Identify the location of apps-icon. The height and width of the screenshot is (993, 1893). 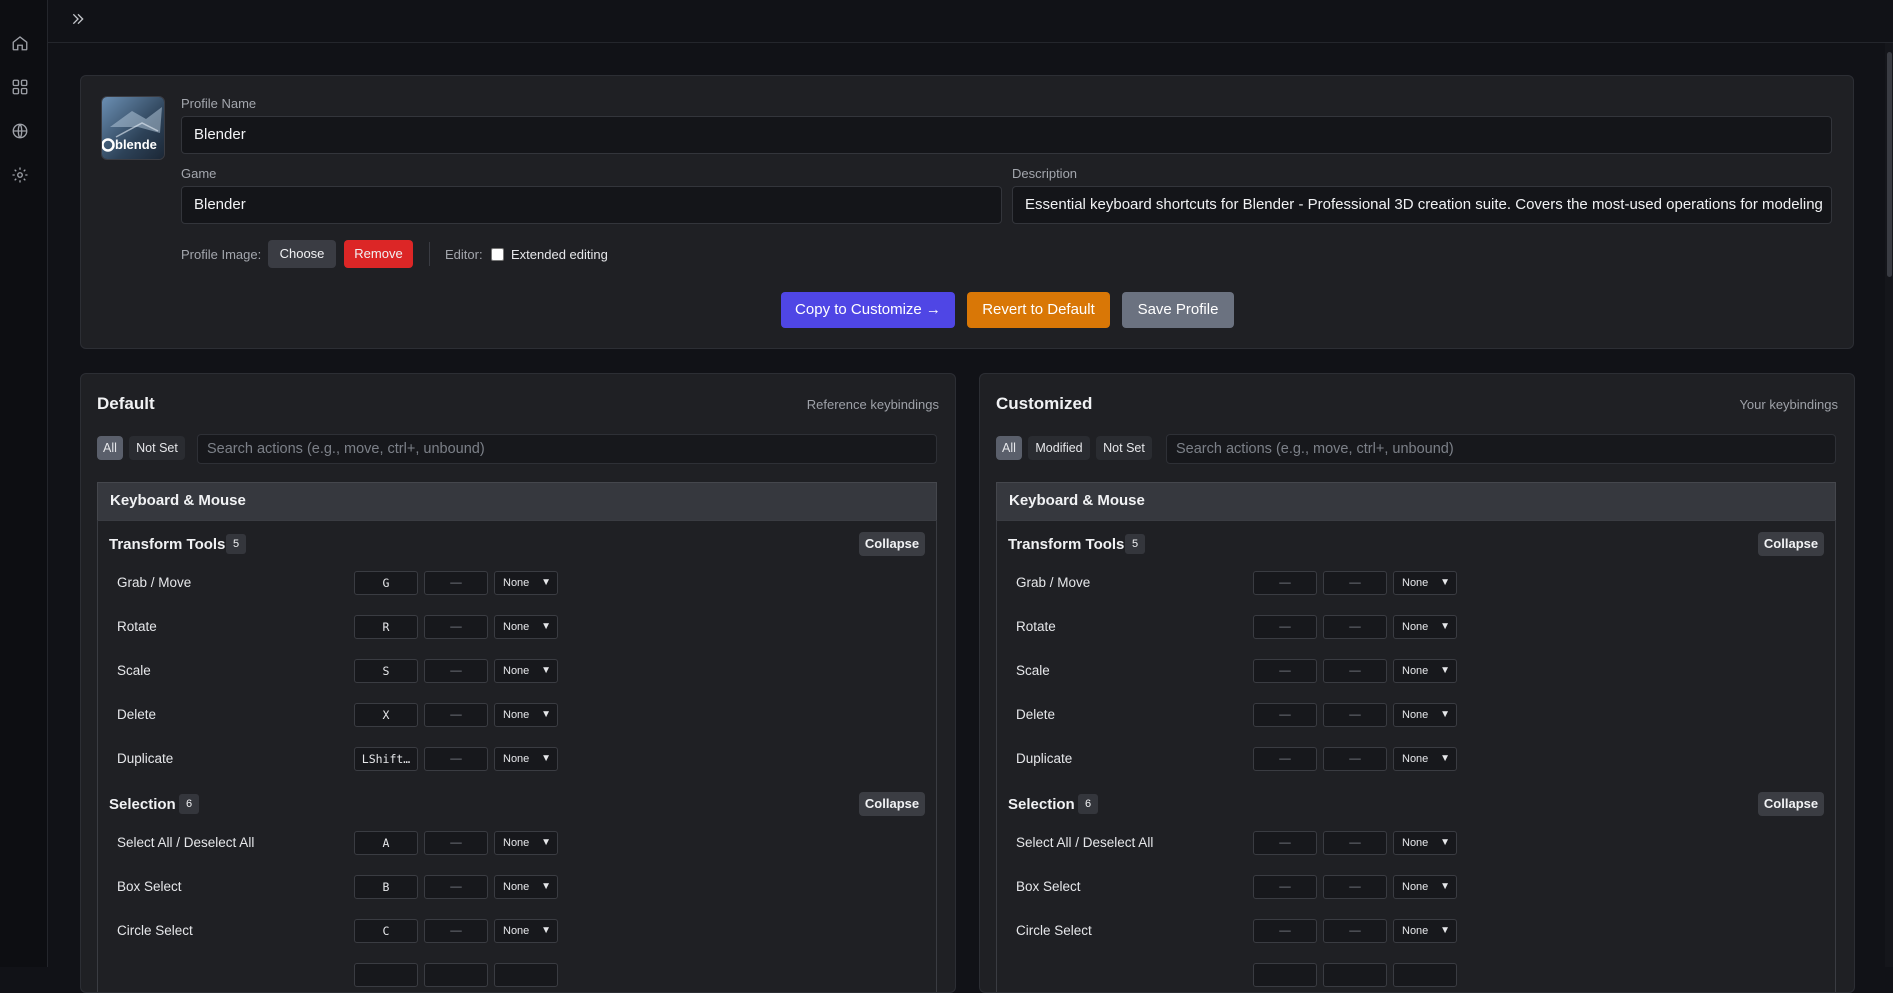
(20, 87).